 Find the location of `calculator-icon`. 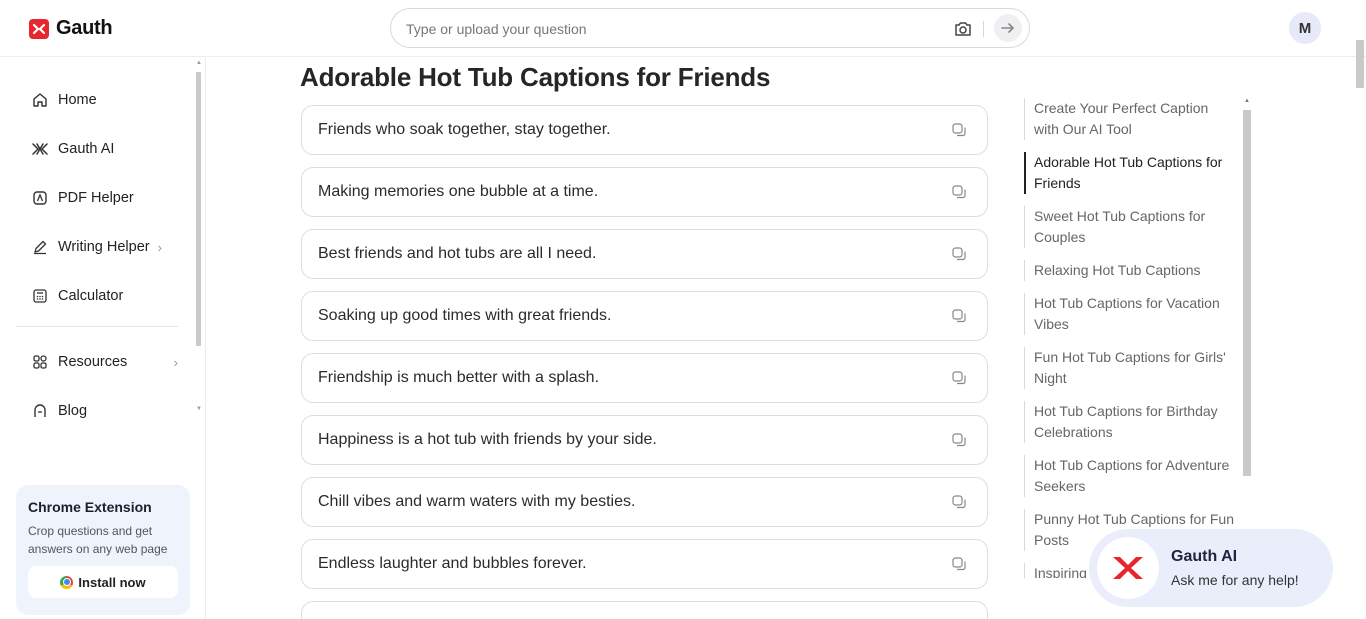

calculator-icon is located at coordinates (40, 296).